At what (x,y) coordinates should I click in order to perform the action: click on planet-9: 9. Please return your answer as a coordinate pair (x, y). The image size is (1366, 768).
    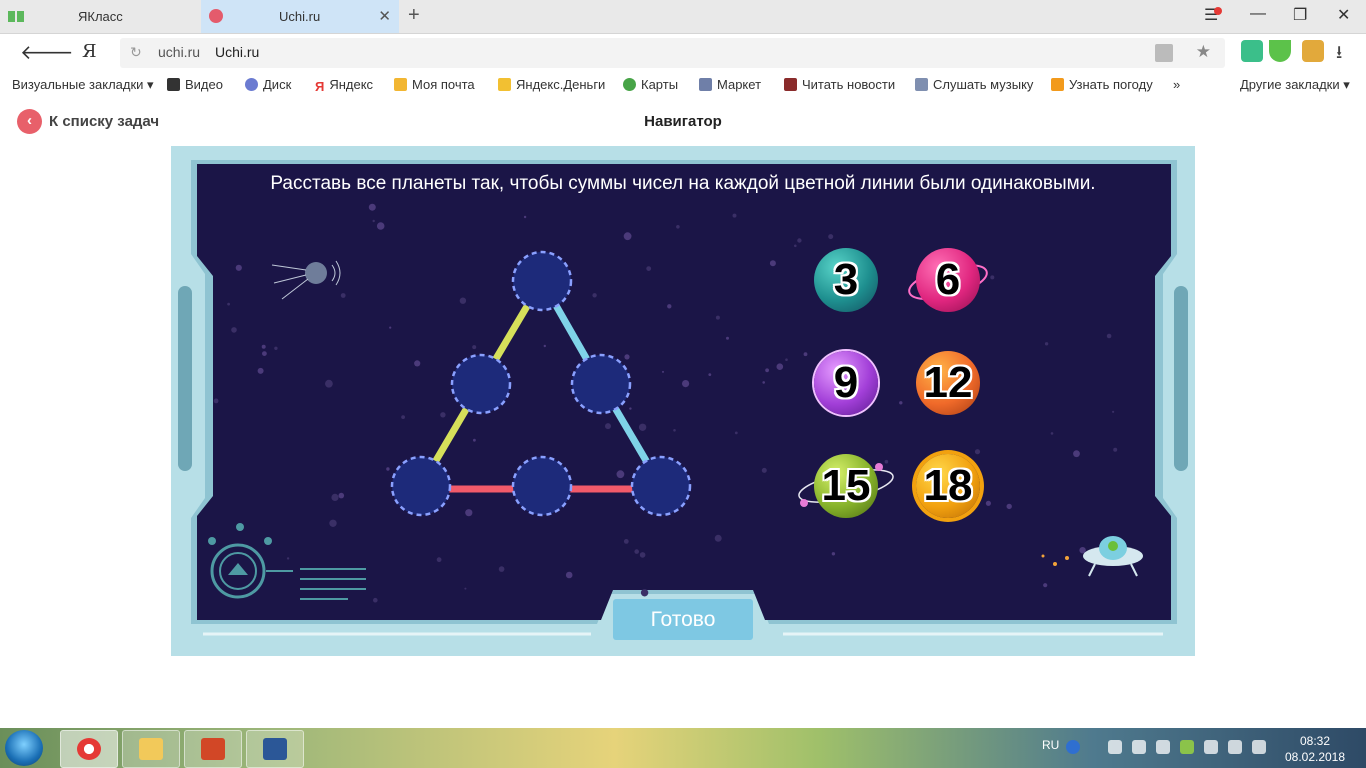
    Looking at the image, I should click on (846, 383).